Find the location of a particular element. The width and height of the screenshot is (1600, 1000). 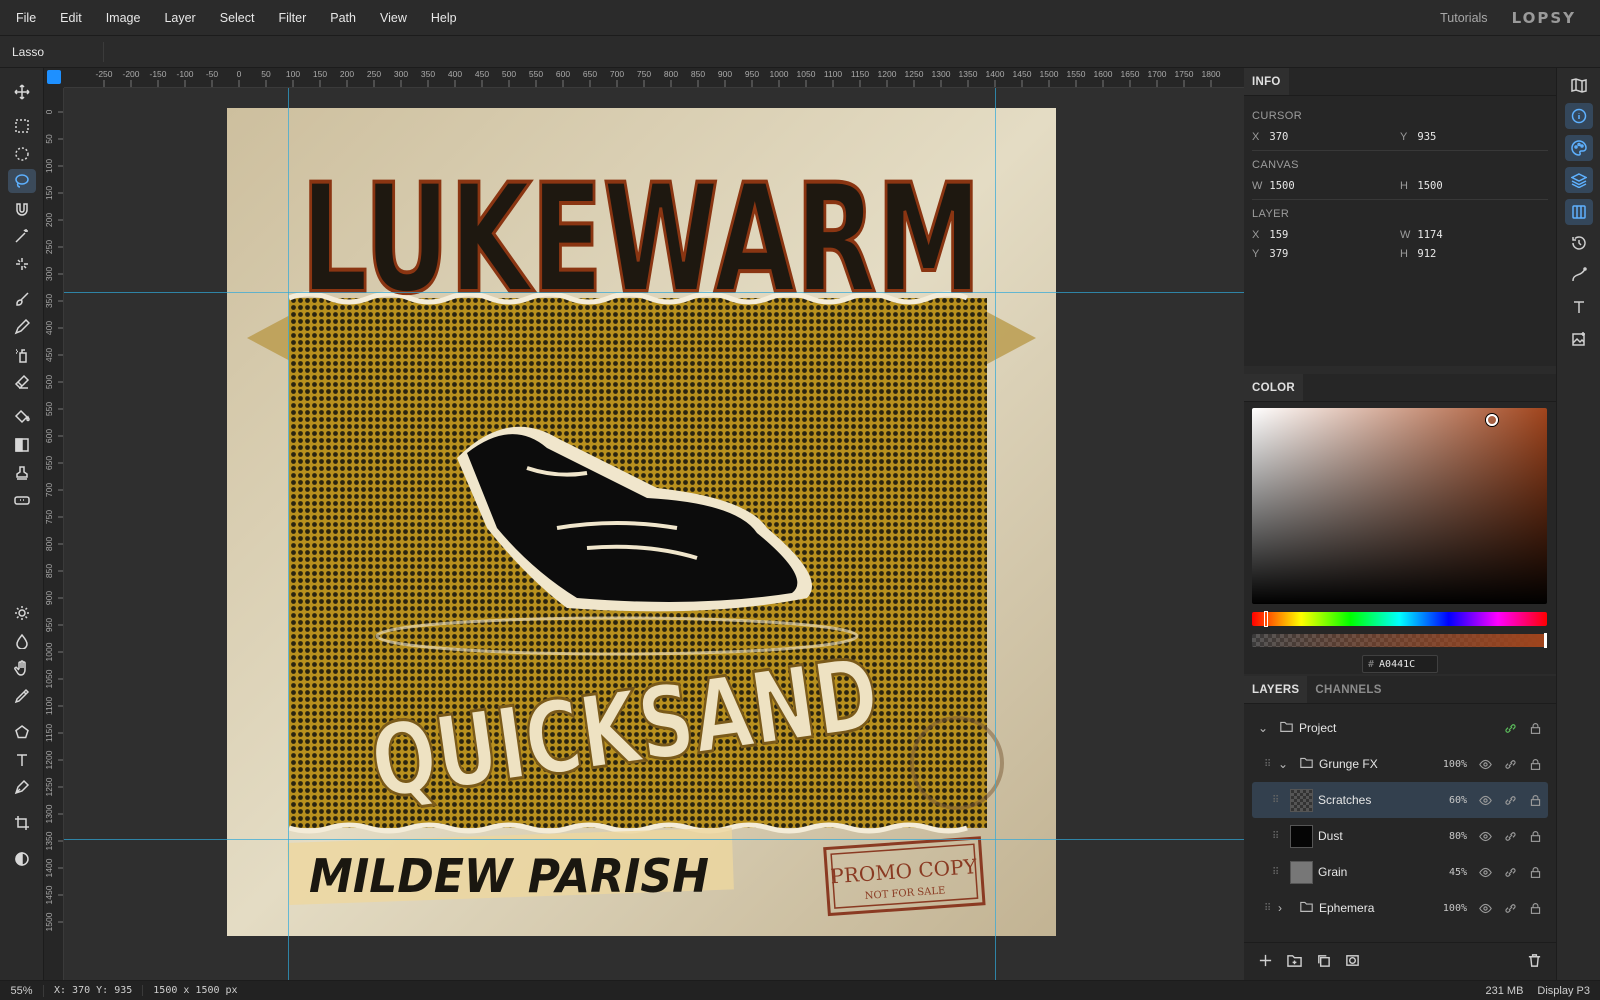

zoom-level: 55% is located at coordinates (22, 990).